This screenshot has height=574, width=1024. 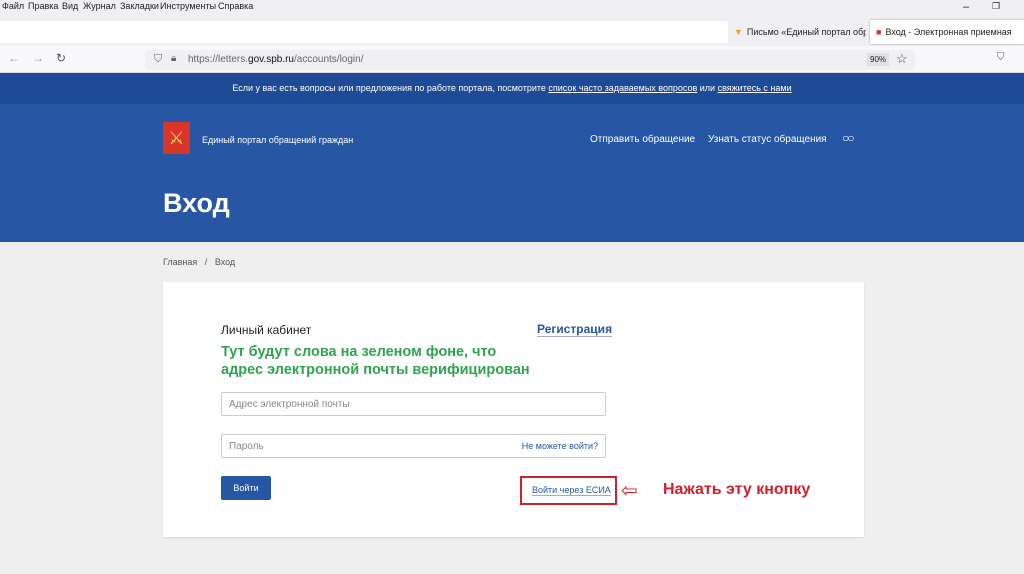 I want to click on nav-check-status: Узнать статус обращения, so click(x=767, y=139).